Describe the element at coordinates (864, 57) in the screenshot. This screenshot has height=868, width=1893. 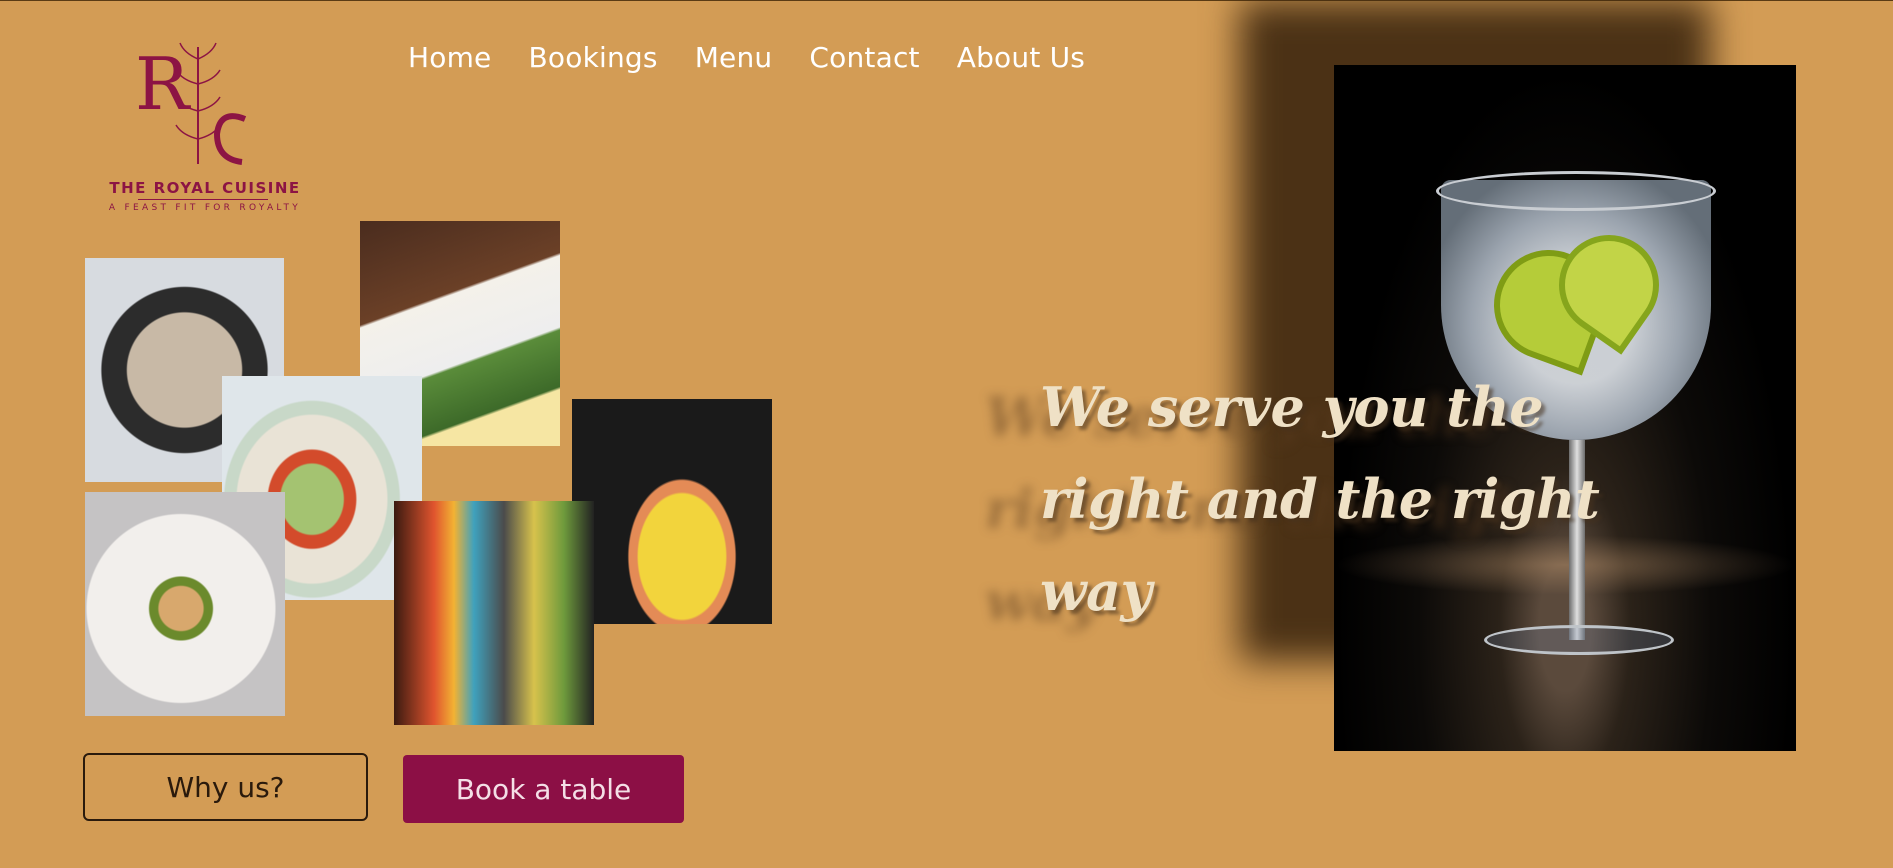
I see `nav-contact: Contact` at that location.